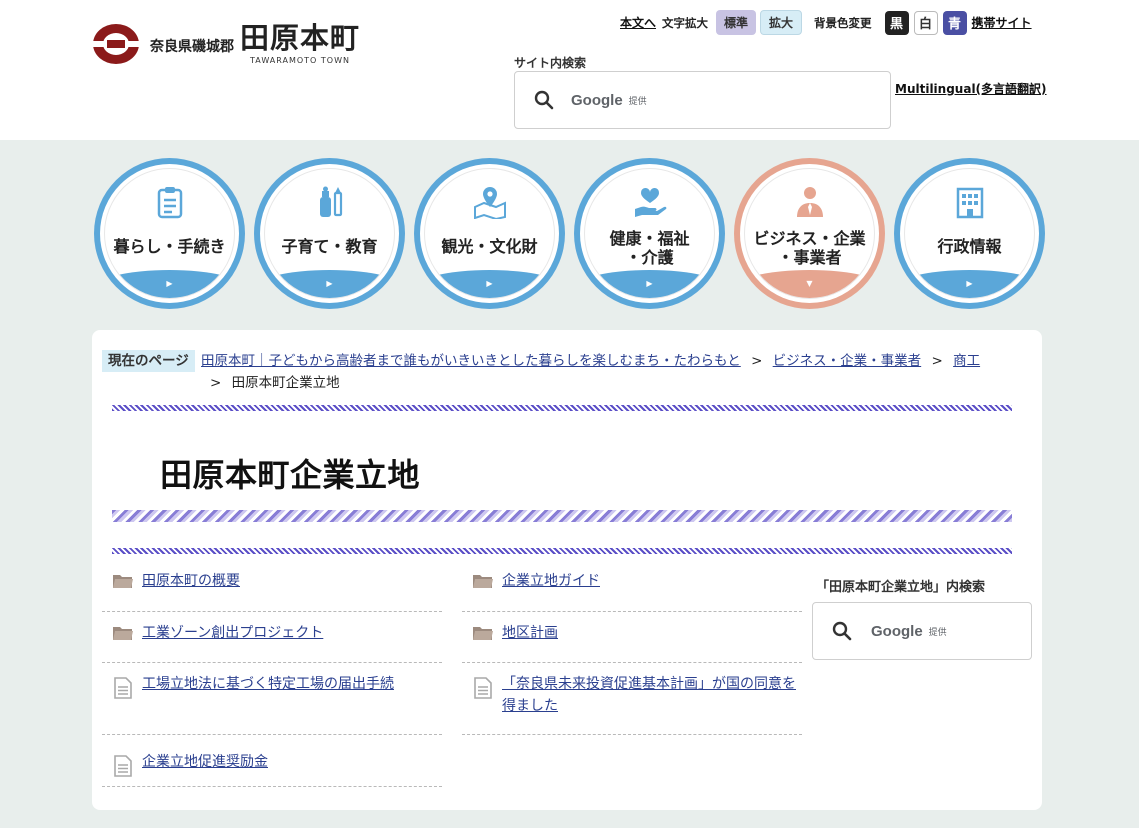 The height and width of the screenshot is (828, 1139). I want to click on town-emblem-icon, so click(116, 43).